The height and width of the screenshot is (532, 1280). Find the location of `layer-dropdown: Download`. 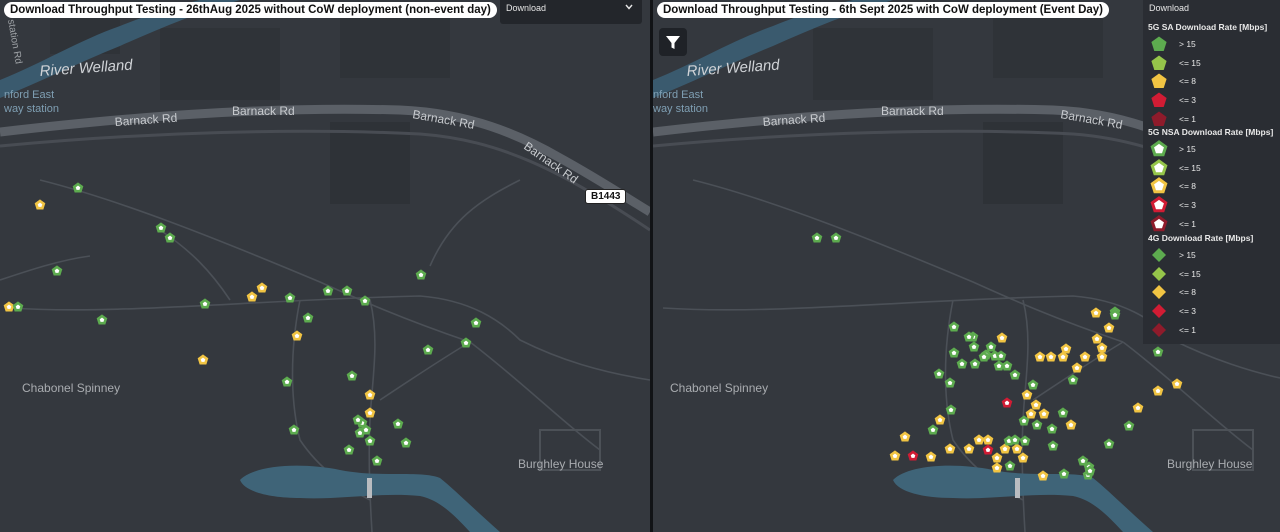

layer-dropdown: Download is located at coordinates (571, 12).